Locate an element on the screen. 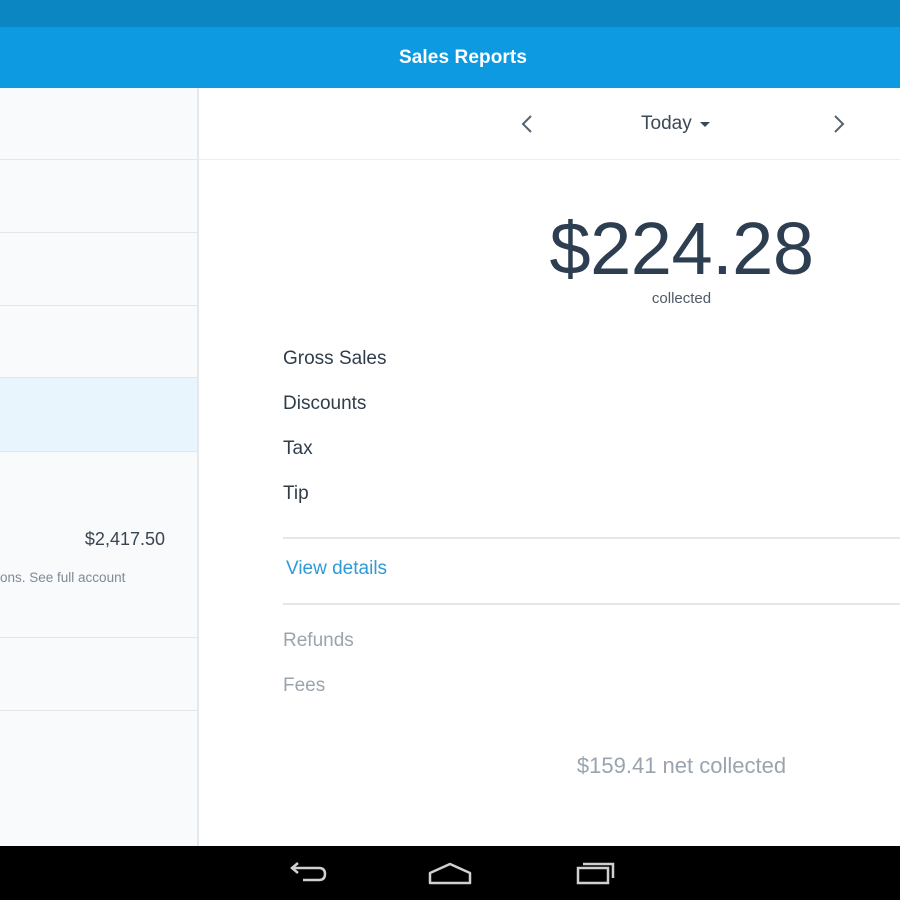  line-item-tip: Tip is located at coordinates (296, 493).